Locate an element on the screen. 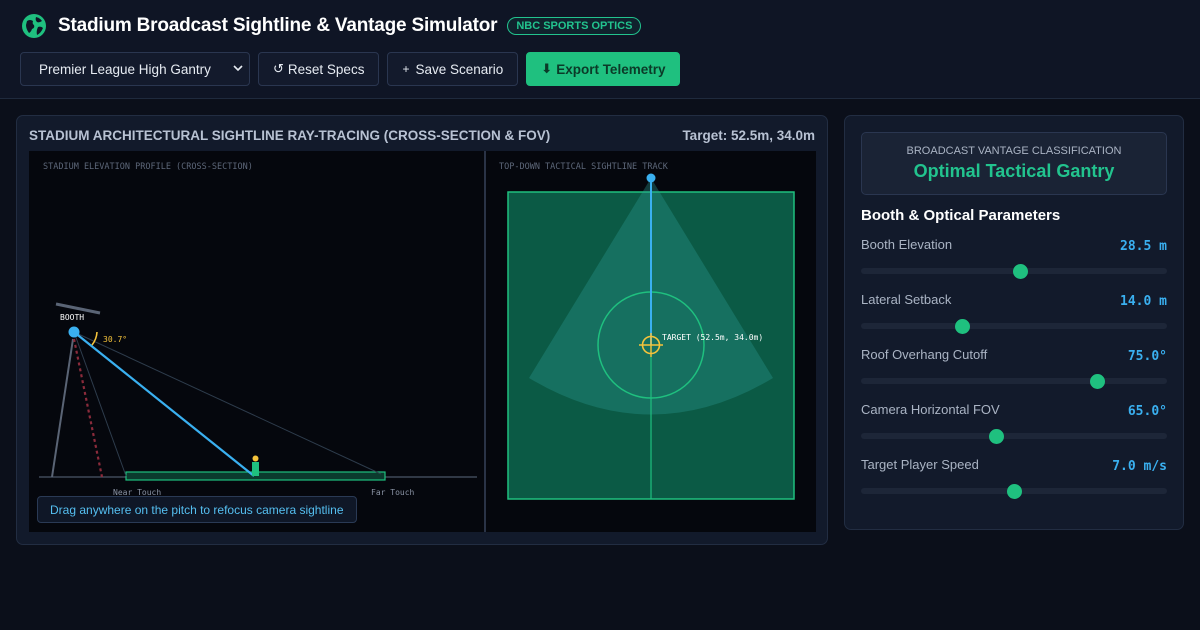 Image resolution: width=1200 pixels, height=630 pixels. param-value: 65.0° is located at coordinates (1147, 411).